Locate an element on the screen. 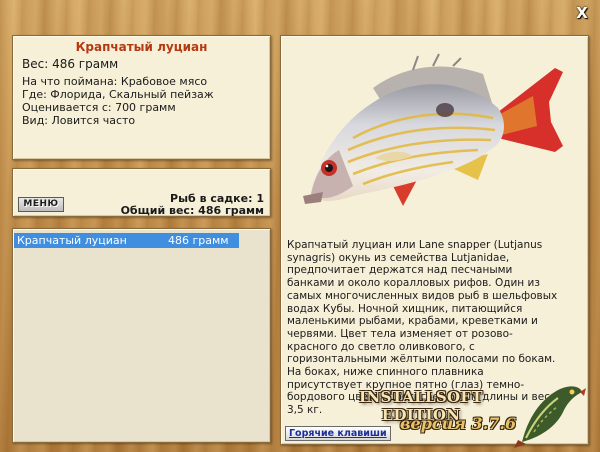 This screenshot has height=452, width=600. hotkeys-button: Горячие клавиши is located at coordinates (338, 433).